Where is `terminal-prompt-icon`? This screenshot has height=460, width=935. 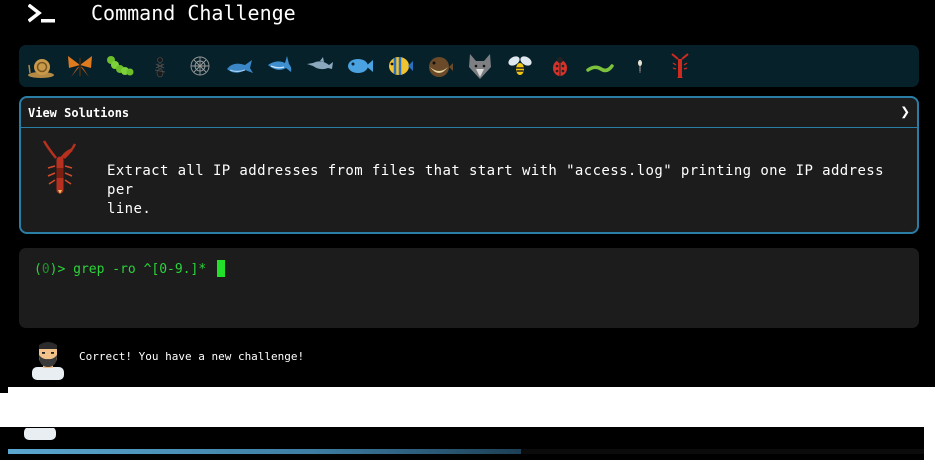
terminal-prompt-icon is located at coordinates (42, 15).